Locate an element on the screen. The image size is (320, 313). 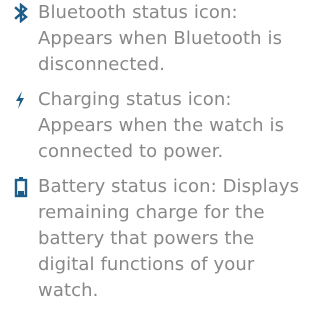
bluetooth-icon is located at coordinates (24, 13).